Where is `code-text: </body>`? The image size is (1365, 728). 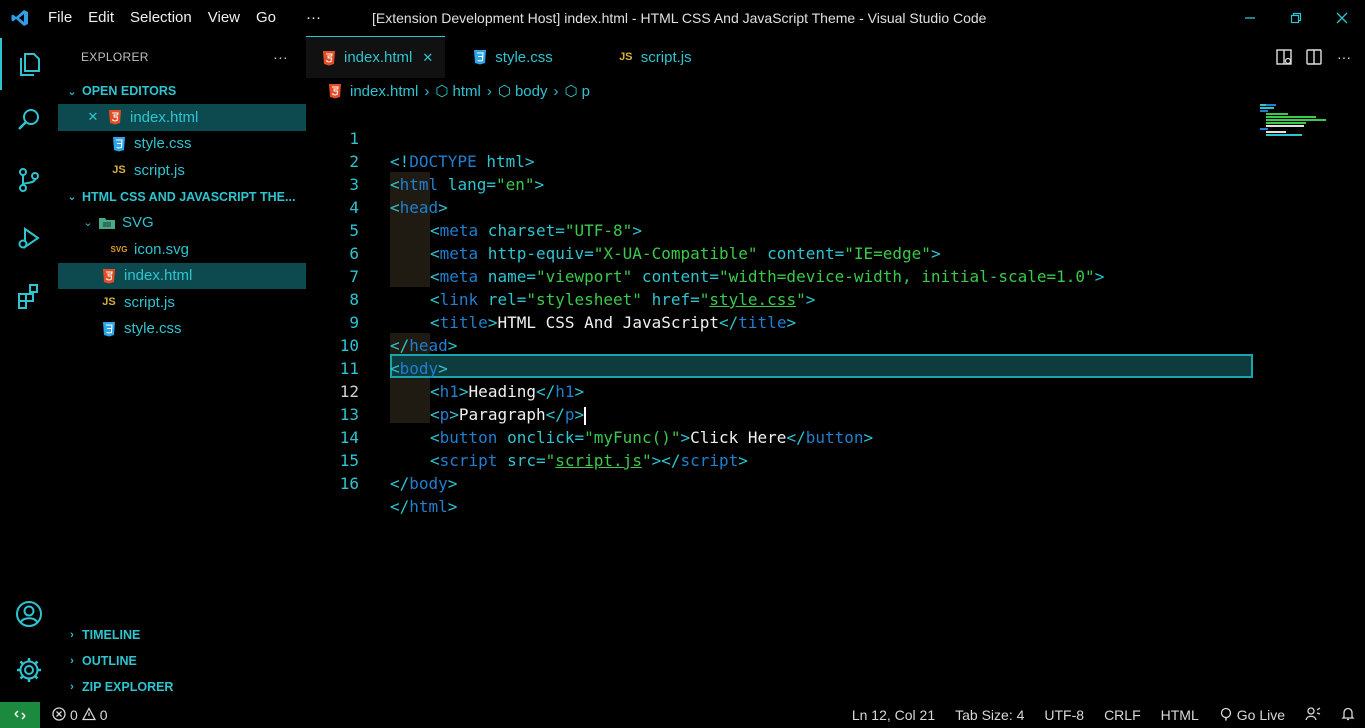 code-text: </body> is located at coordinates (423, 483).